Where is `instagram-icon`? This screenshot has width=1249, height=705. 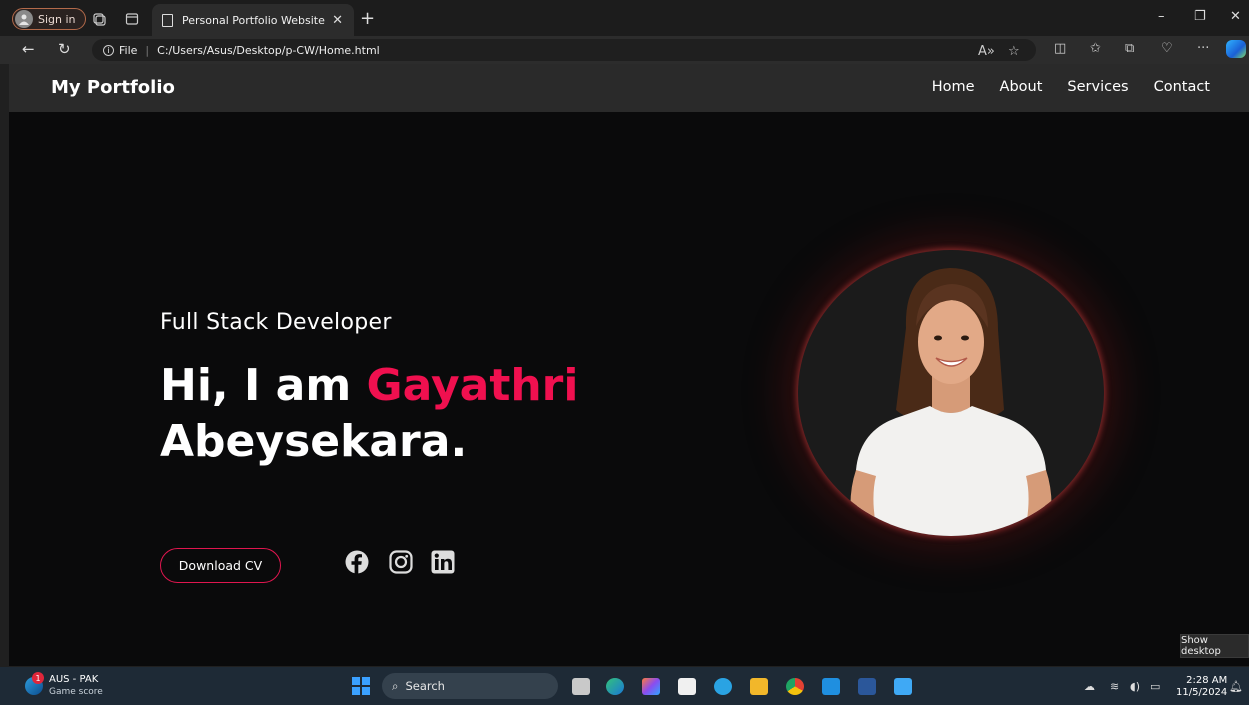
instagram-icon is located at coordinates (401, 562).